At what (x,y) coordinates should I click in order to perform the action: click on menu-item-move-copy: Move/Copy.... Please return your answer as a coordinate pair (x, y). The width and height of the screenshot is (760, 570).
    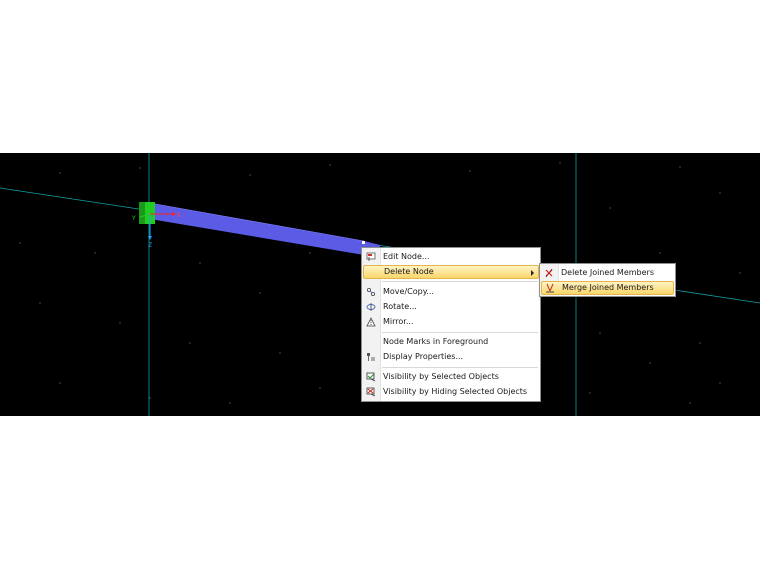
    Looking at the image, I should click on (451, 292).